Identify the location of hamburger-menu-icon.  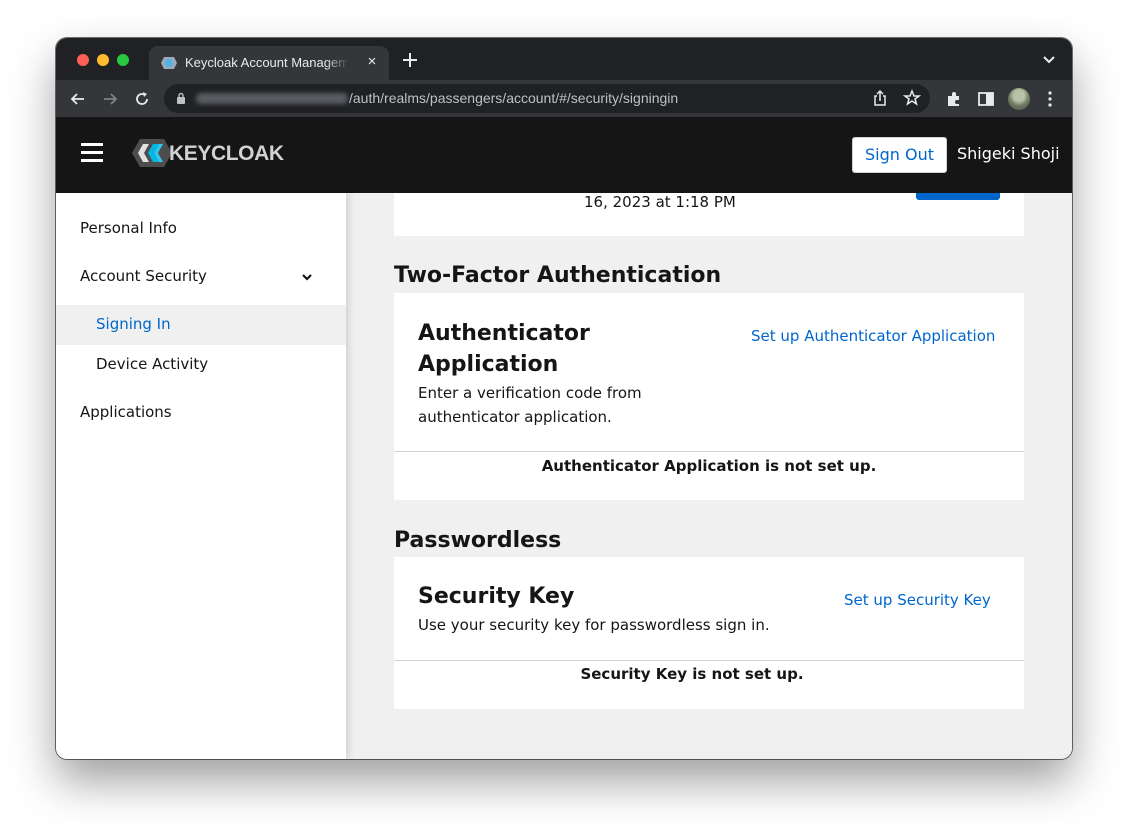
(92, 154).